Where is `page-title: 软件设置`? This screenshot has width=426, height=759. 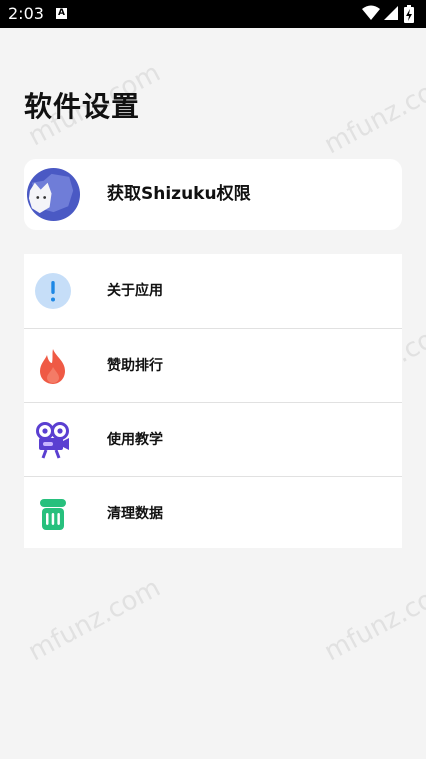
page-title: 软件设置 is located at coordinates (82, 106).